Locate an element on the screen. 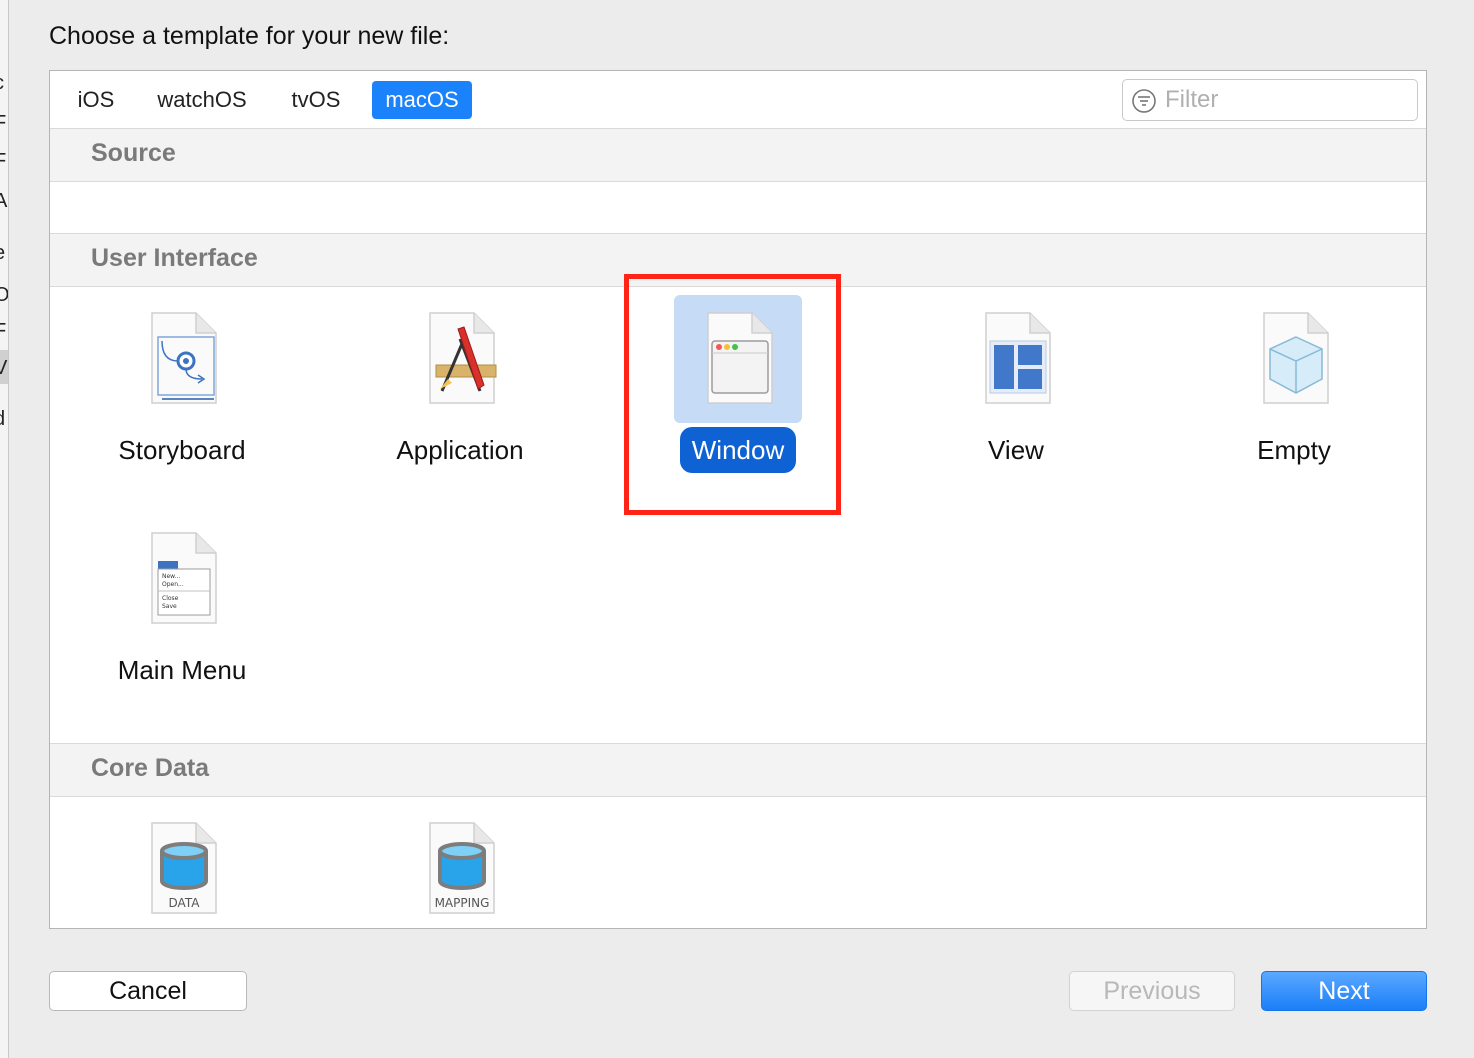 The image size is (1474, 1058). template-label: Application is located at coordinates (460, 450).